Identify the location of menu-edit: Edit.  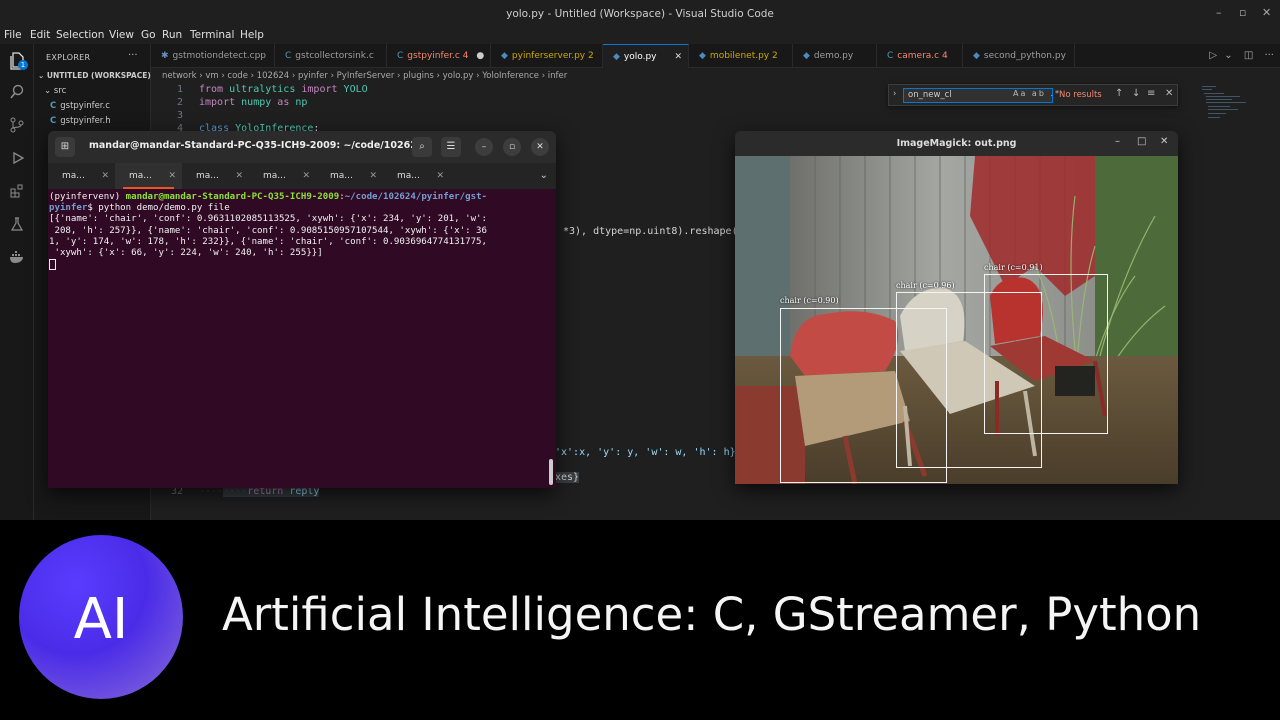
(40, 35).